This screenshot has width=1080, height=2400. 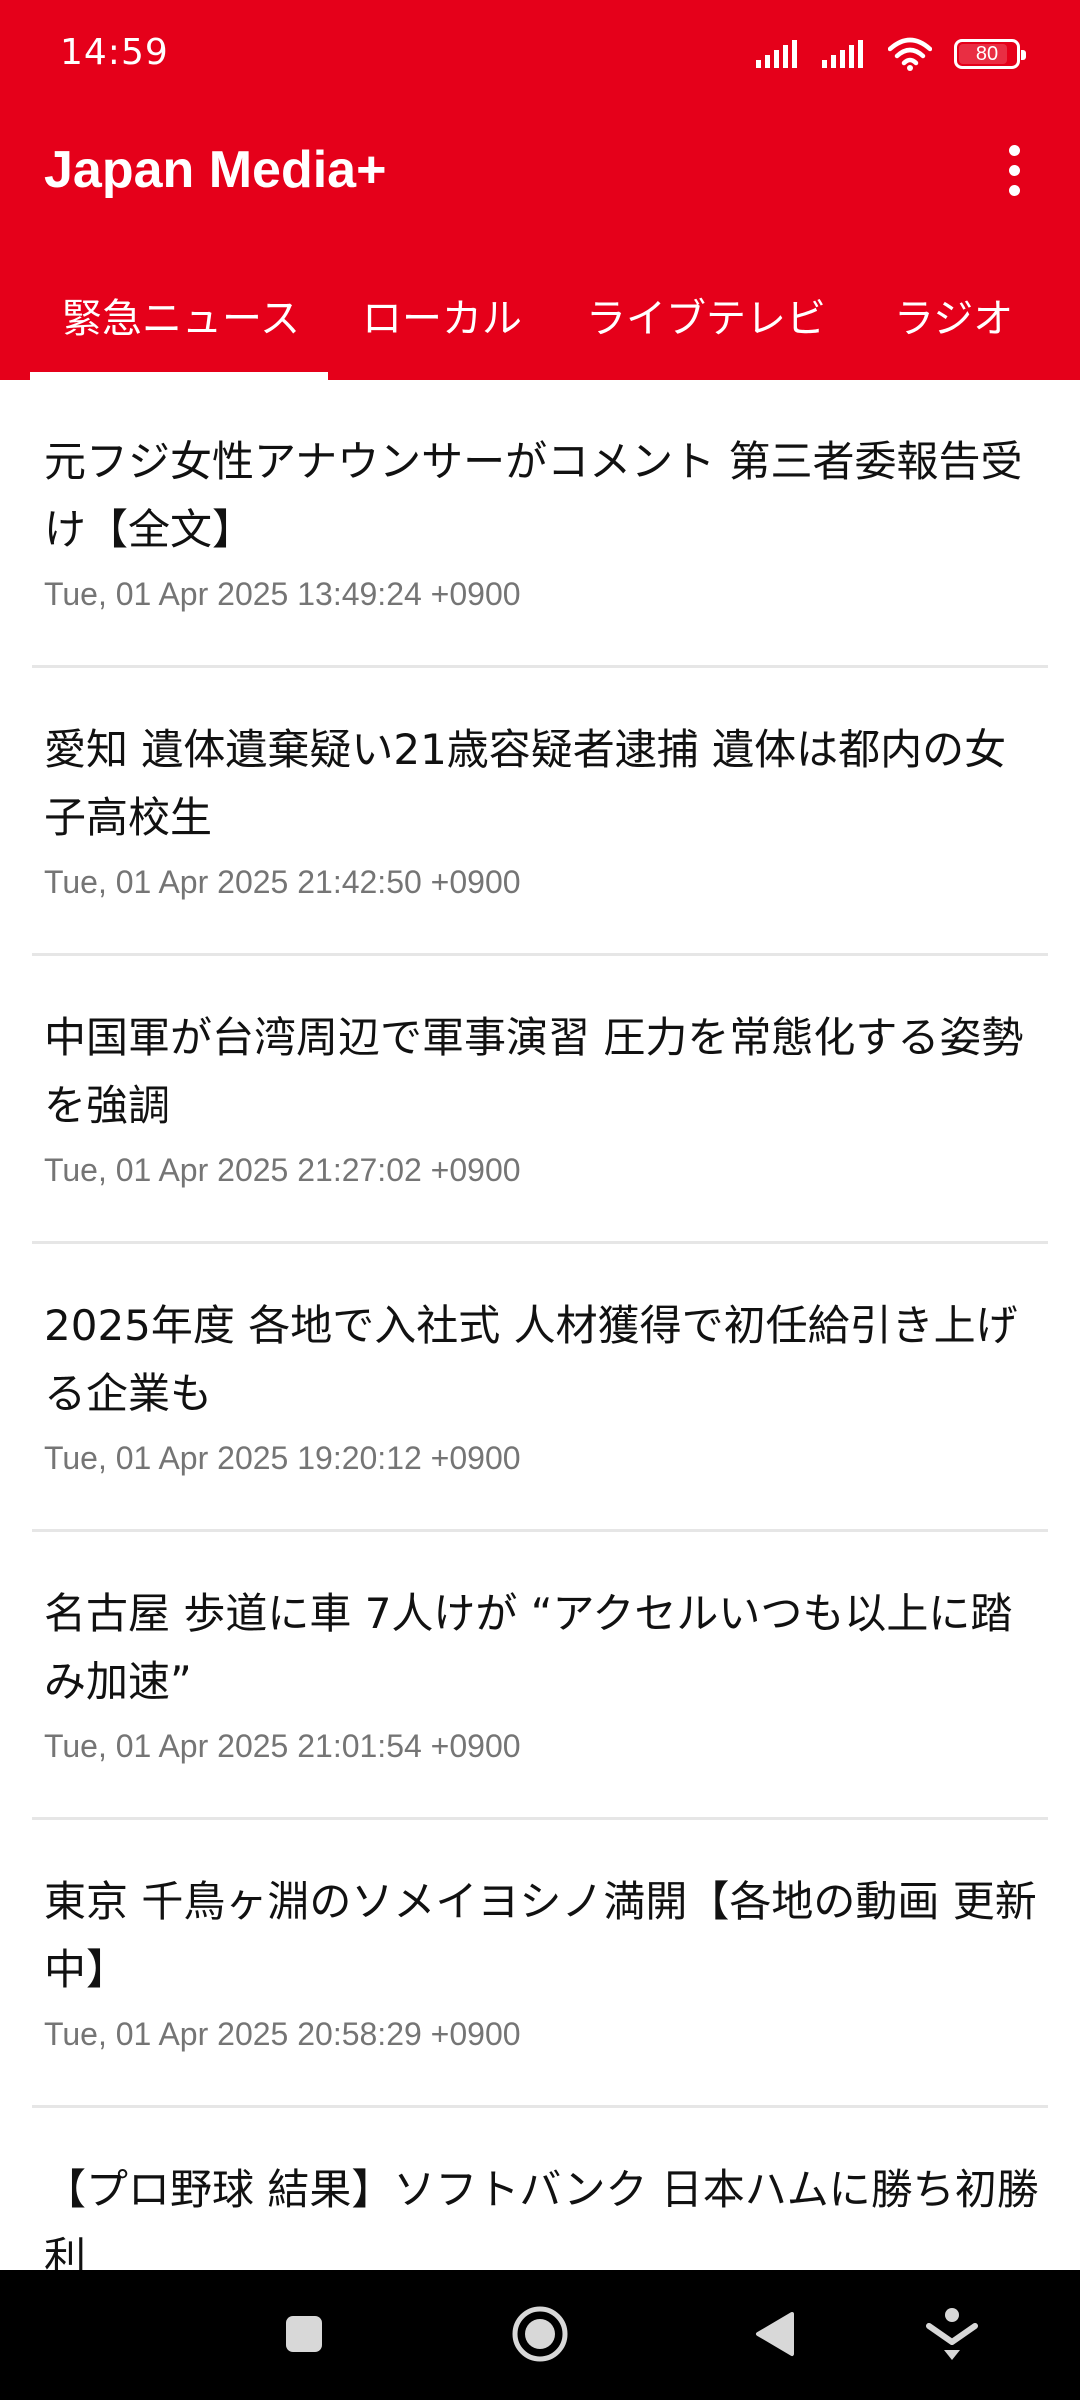 What do you see at coordinates (282, 1458) in the screenshot?
I see `news-date: Tue, 01 Apr 2025 19:20:12 +0900` at bounding box center [282, 1458].